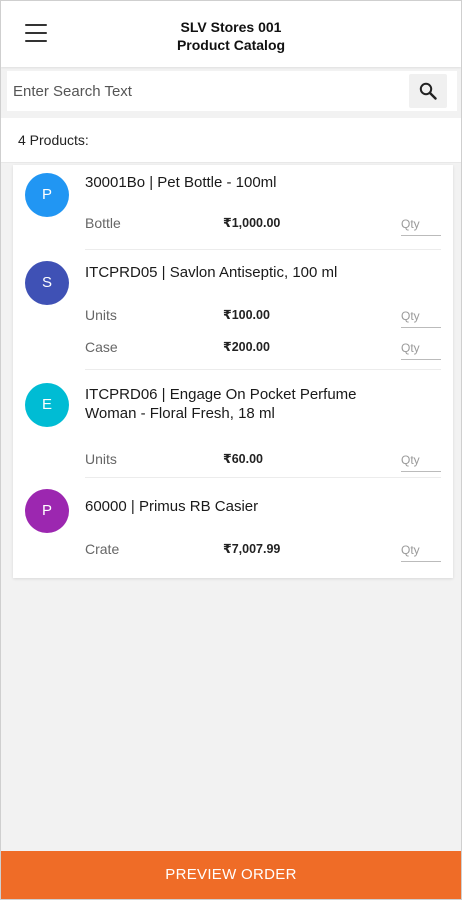 The height and width of the screenshot is (900, 462). Describe the element at coordinates (211, 272) in the screenshot. I see `product-name: ITCPRD05 | Savlon Antiseptic, 100 ml` at that location.